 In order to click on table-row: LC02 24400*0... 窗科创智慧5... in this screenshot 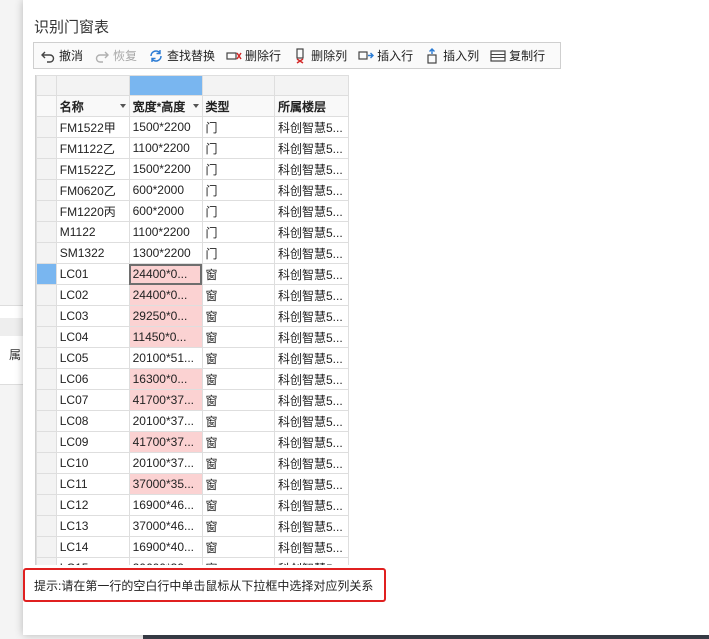, I will do `click(192, 295)`.